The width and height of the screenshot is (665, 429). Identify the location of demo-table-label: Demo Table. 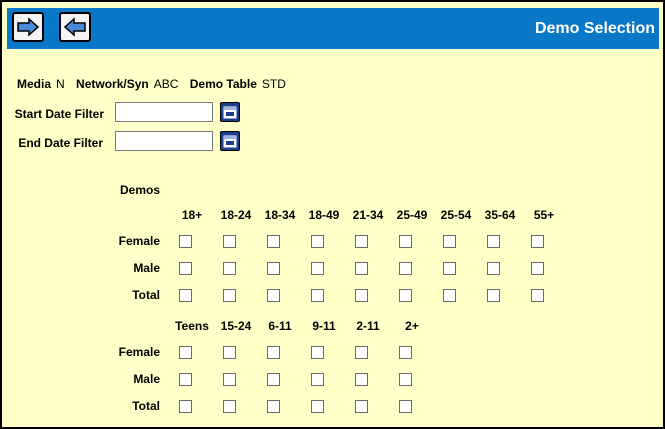
(223, 84).